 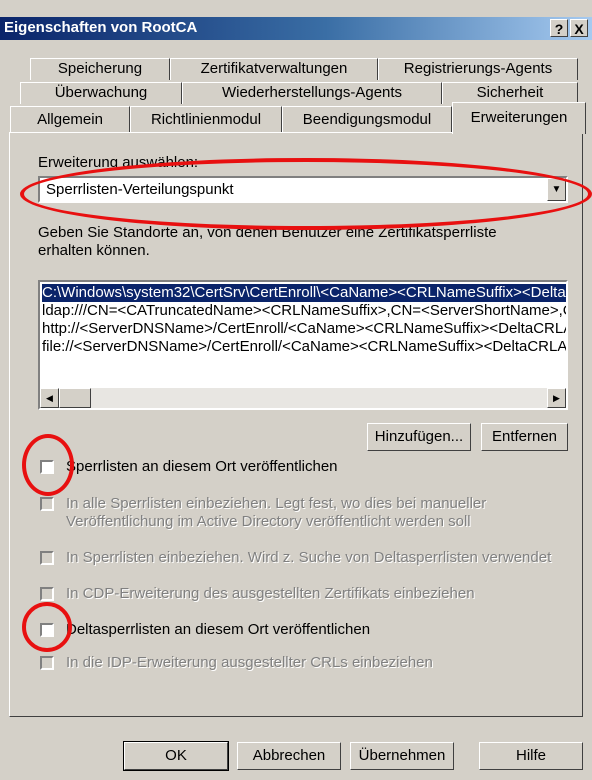 What do you see at coordinates (478, 69) in the screenshot?
I see `tab-registrierungs-agents: Registrierungs-Agents` at bounding box center [478, 69].